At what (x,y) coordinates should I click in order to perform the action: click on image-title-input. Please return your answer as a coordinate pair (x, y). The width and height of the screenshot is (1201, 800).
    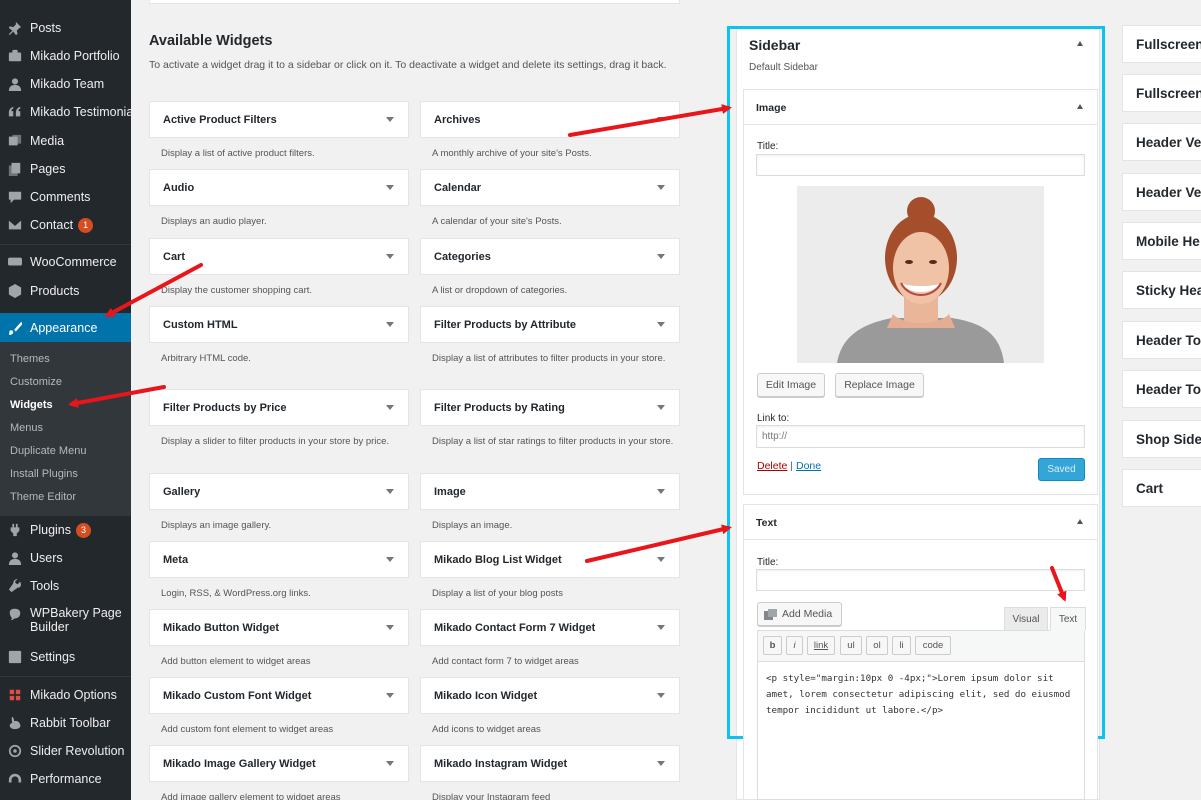
    Looking at the image, I should click on (920, 165).